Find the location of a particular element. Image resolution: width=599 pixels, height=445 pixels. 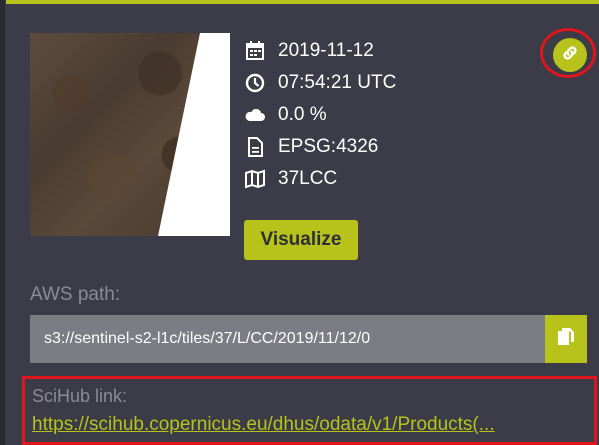

calendar-icon is located at coordinates (255, 51).